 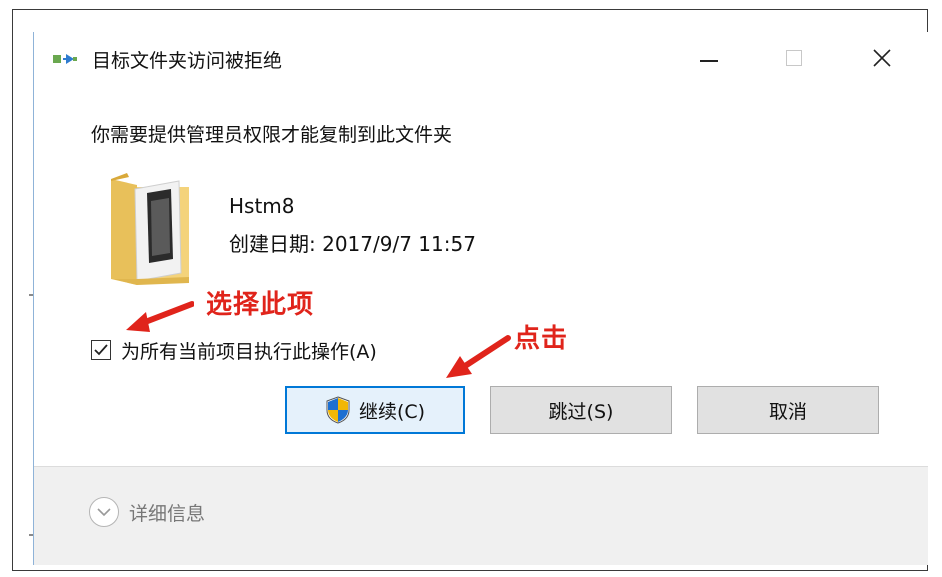 I want to click on close-icon, so click(x=882, y=58).